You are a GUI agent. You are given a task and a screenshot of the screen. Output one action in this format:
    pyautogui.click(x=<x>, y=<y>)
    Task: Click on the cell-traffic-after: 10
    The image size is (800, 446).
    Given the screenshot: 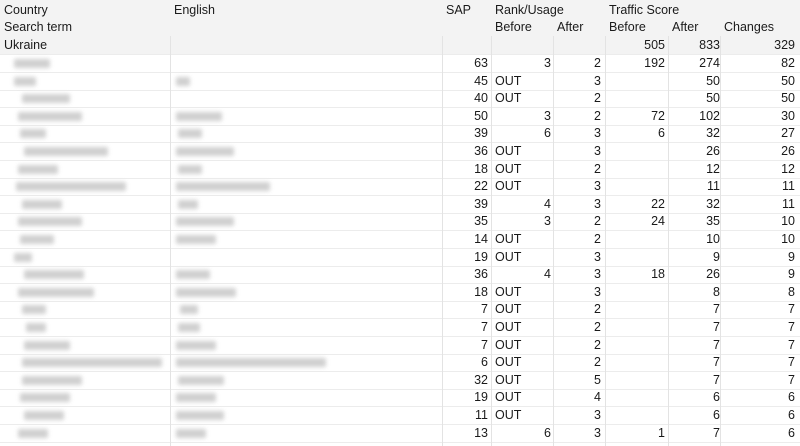 What is the action you would take?
    pyautogui.click(x=713, y=239)
    